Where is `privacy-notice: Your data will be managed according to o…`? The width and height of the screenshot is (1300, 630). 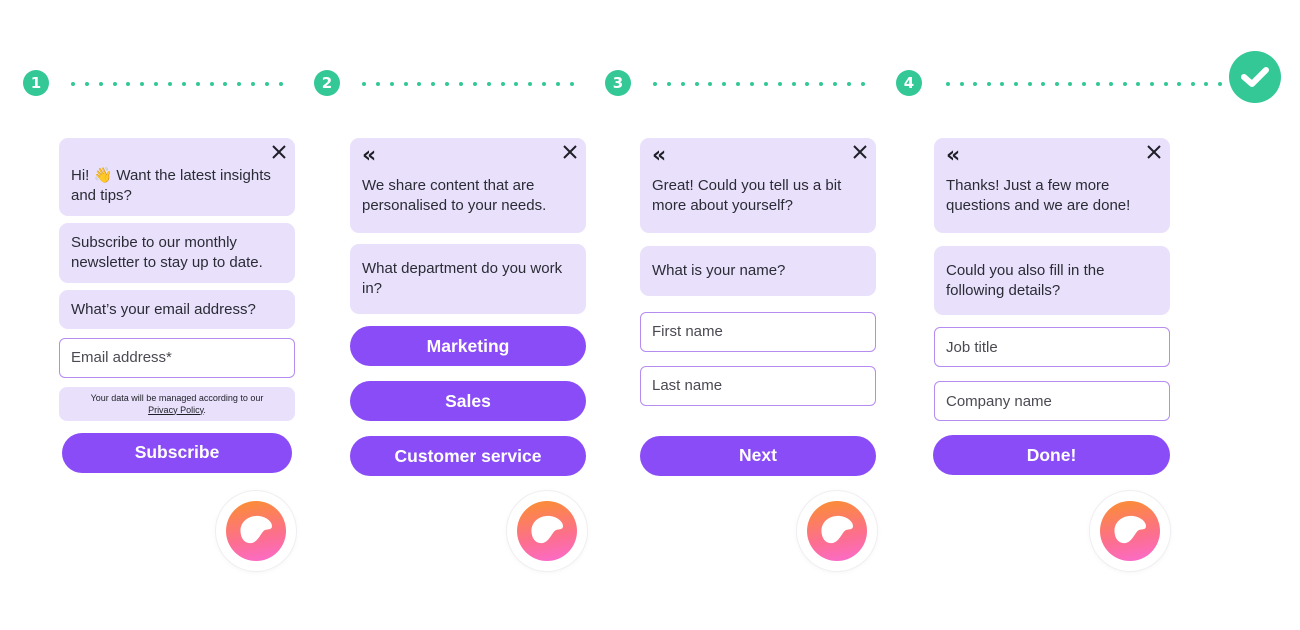 privacy-notice: Your data will be managed according to o… is located at coordinates (177, 403).